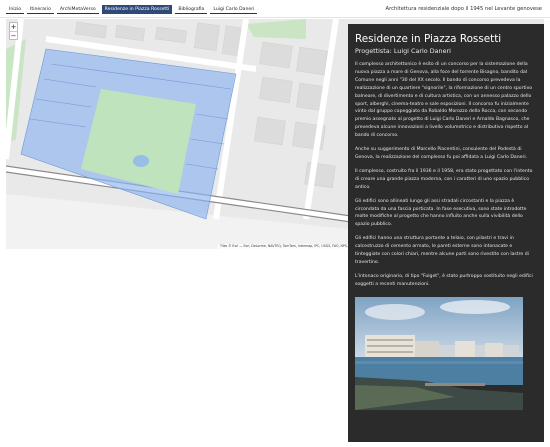  I want to click on tab-residenze-piazza-rossetti: Residenze in Piazza Rossetti, so click(137, 9).